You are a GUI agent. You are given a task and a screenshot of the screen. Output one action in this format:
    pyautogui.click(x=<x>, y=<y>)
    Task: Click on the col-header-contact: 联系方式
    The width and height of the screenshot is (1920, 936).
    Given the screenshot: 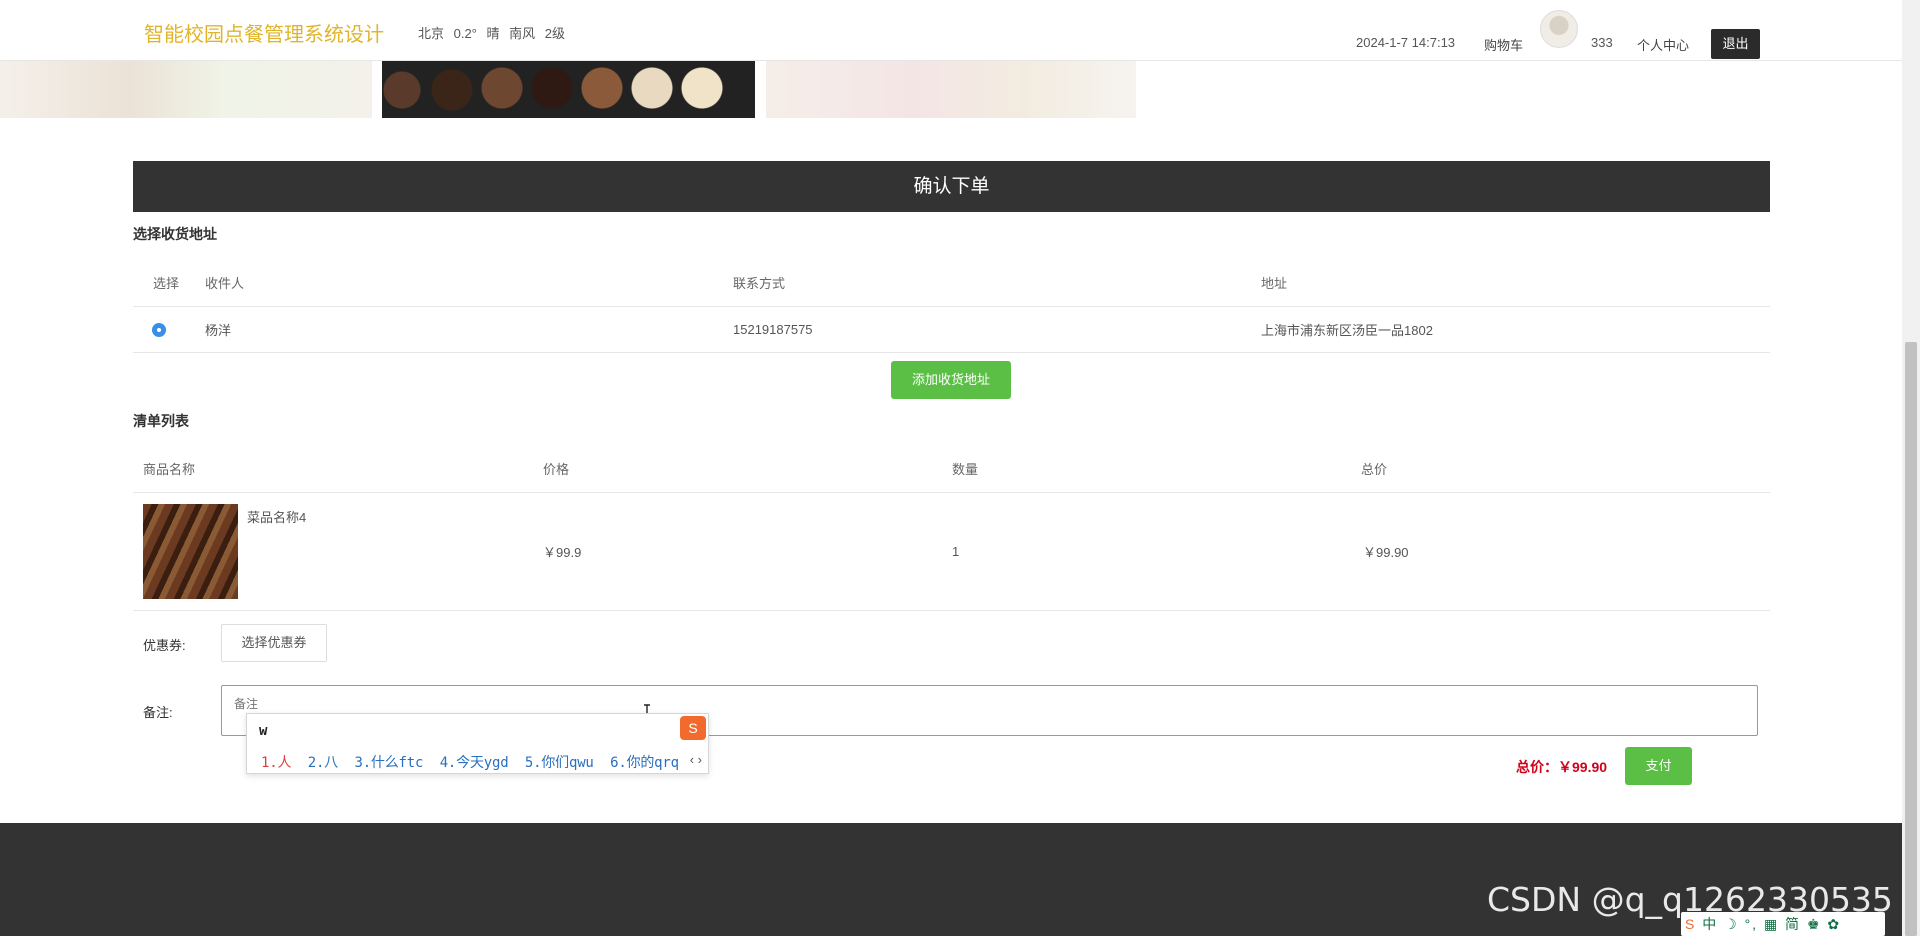 What is the action you would take?
    pyautogui.click(x=997, y=283)
    